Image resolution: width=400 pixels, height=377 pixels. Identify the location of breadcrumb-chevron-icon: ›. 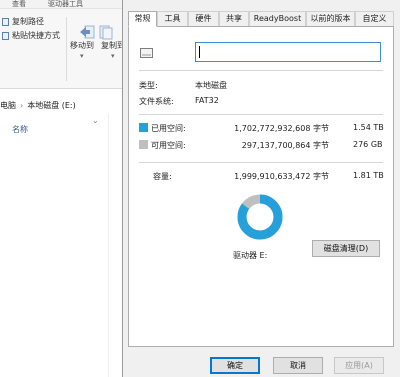
(22, 105).